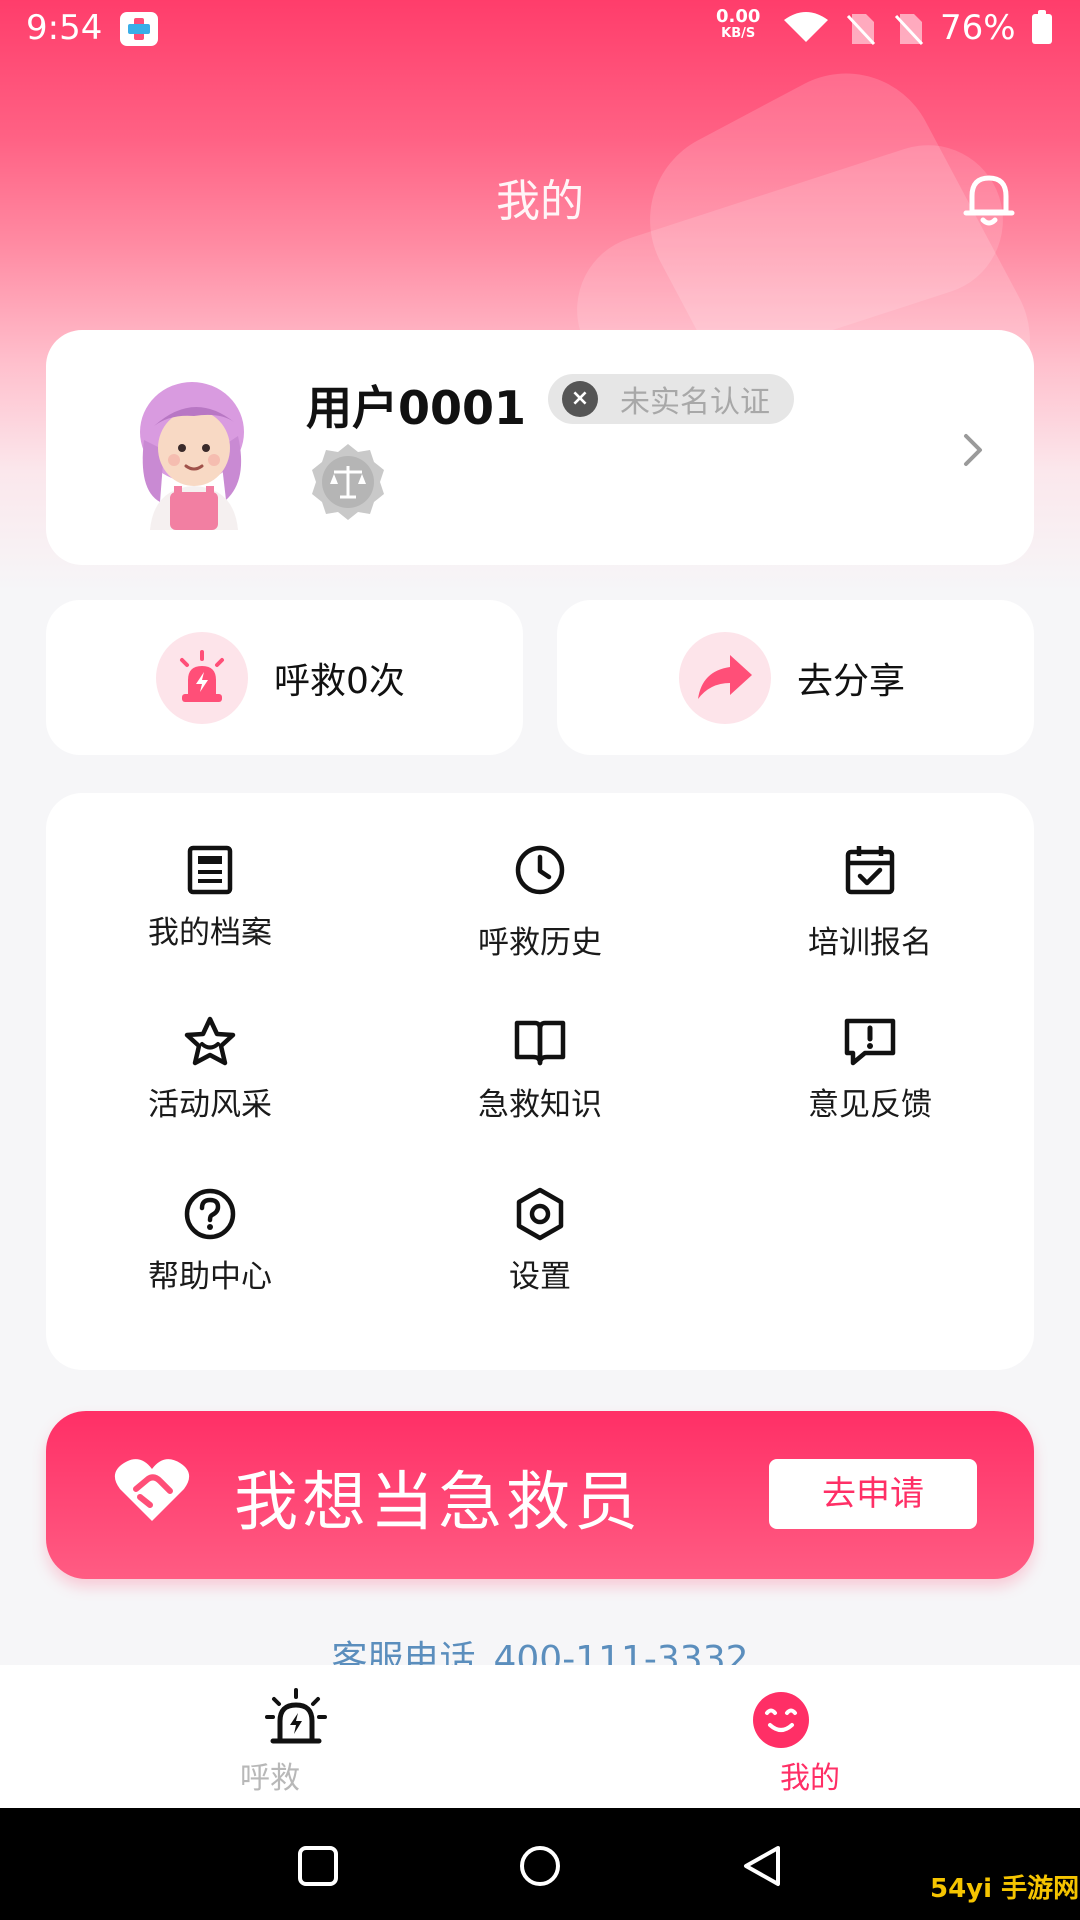 This screenshot has height=1920, width=1080. Describe the element at coordinates (210, 1277) in the screenshot. I see `menu-item-label: 帮助中心` at that location.